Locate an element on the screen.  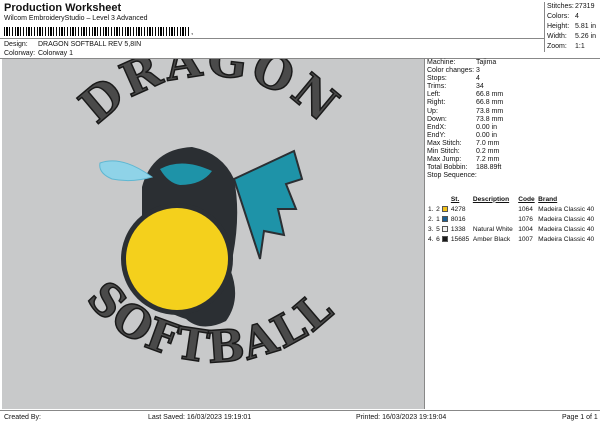
stat-row: Height: 5.81 in is located at coordinates (572, 27).